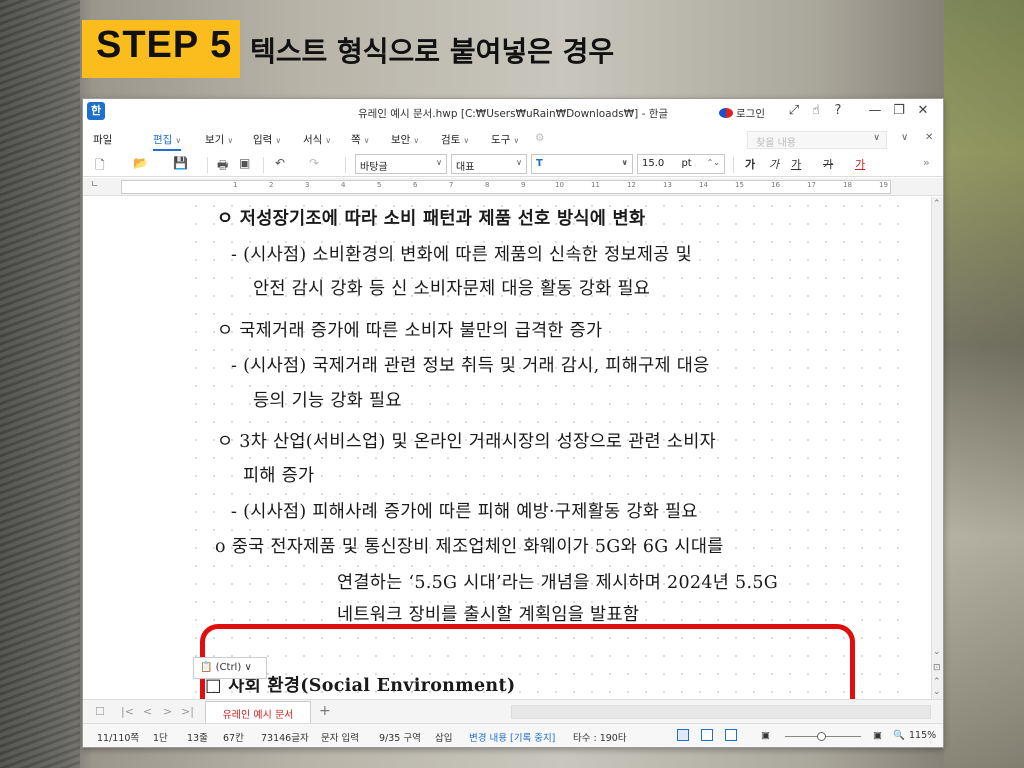 This screenshot has height=768, width=1024. Describe the element at coordinates (937, 652) in the screenshot. I see `scroll-down-icon: ⌄` at that location.